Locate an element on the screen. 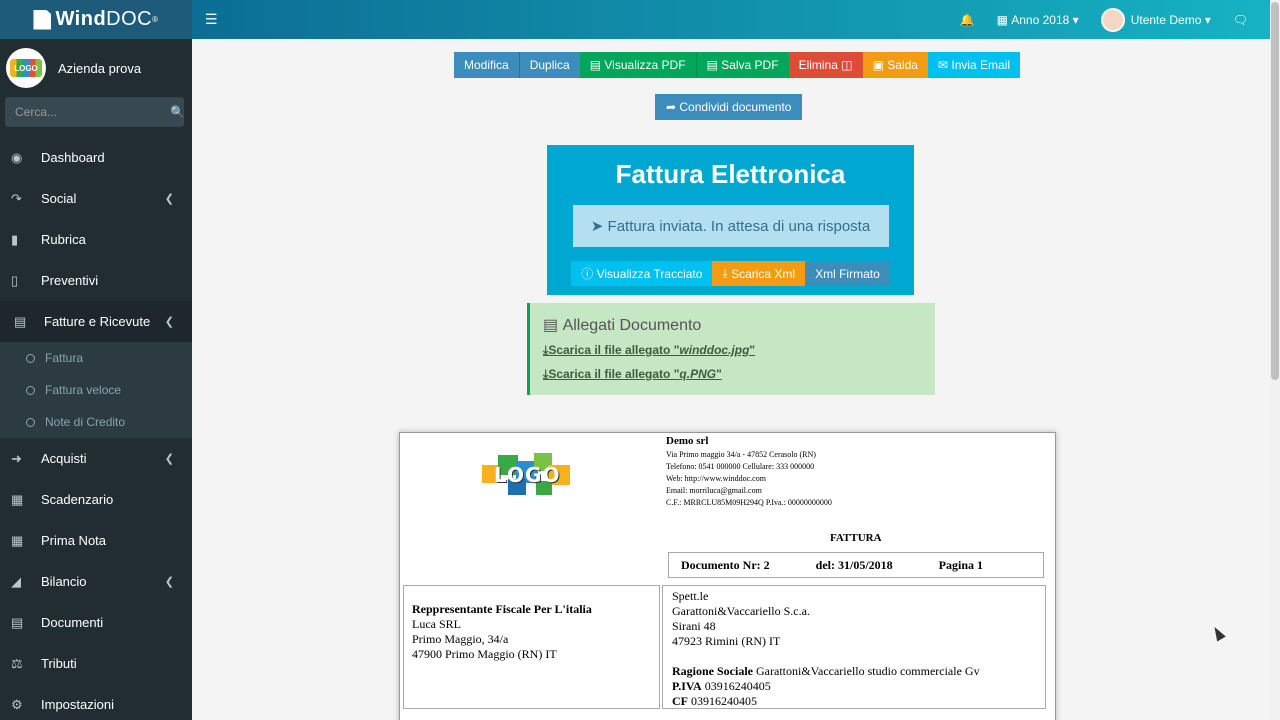 The width and height of the screenshot is (1280, 720). sign-in-icon: ➜ is located at coordinates (16, 458).